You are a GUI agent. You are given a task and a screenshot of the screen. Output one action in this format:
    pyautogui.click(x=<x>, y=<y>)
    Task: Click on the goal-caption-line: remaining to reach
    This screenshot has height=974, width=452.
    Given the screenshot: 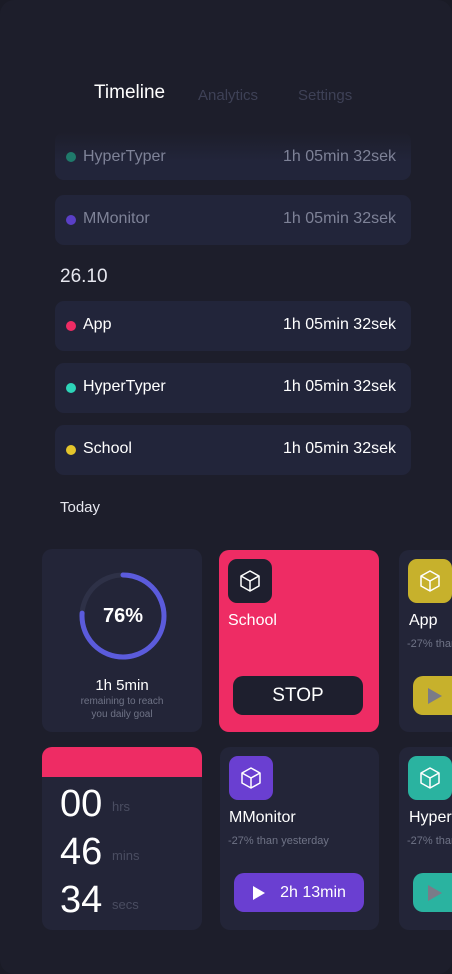 What is the action you would take?
    pyautogui.click(x=122, y=701)
    